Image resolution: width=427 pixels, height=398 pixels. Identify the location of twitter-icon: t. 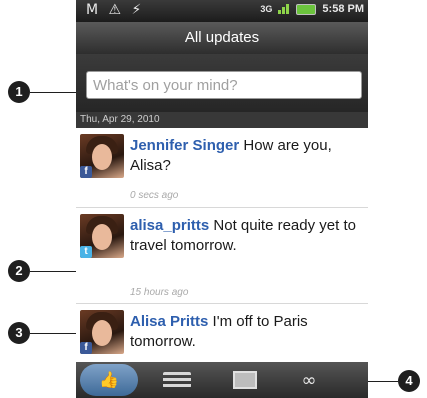
(86, 252).